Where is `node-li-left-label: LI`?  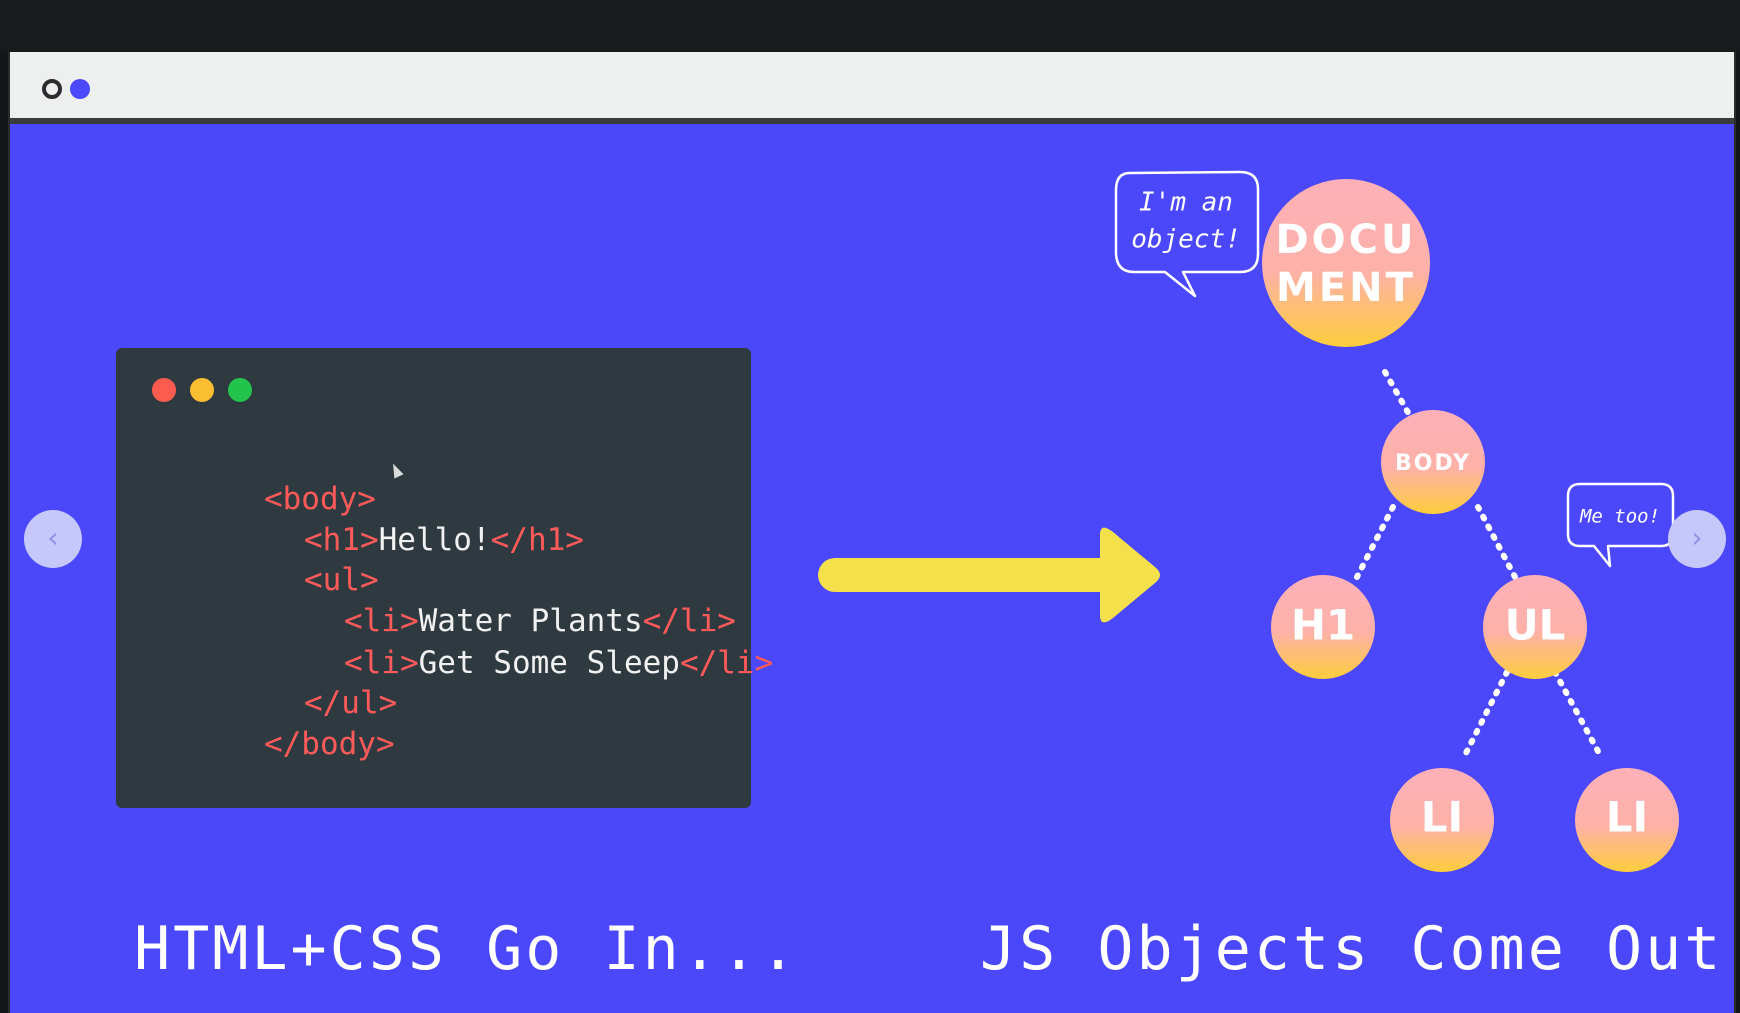
node-li-left-label: LI is located at coordinates (1442, 817).